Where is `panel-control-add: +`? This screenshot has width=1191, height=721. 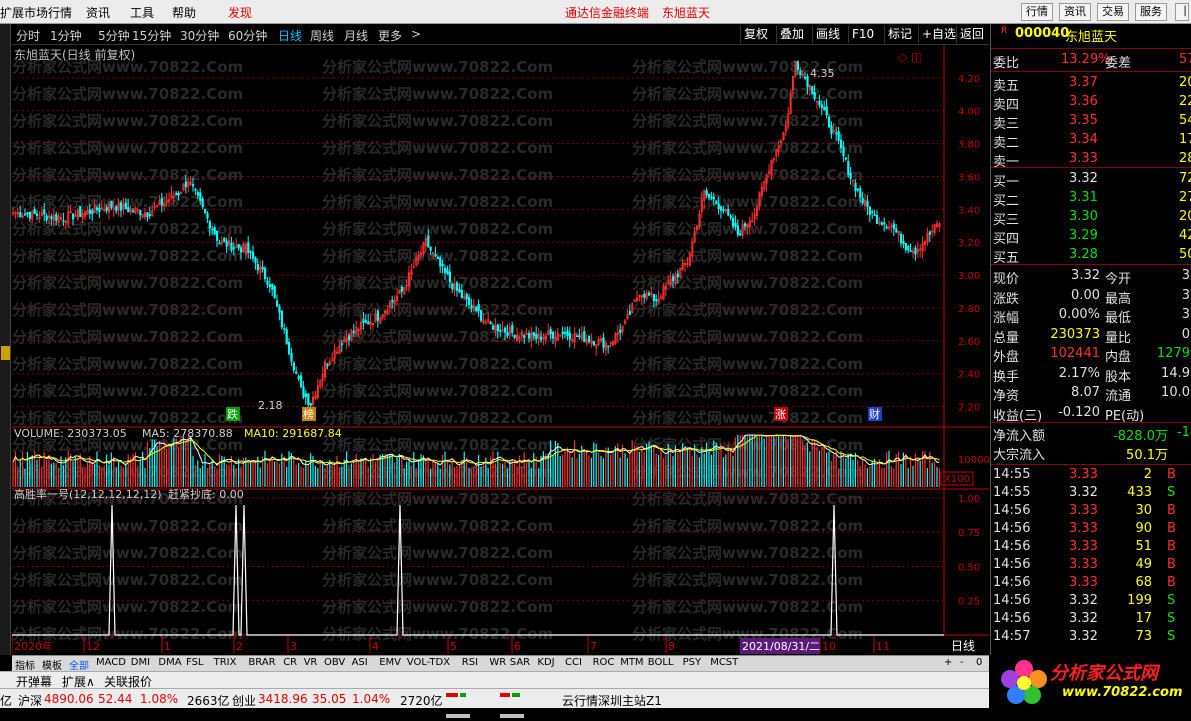 panel-control-add: + is located at coordinates (948, 662).